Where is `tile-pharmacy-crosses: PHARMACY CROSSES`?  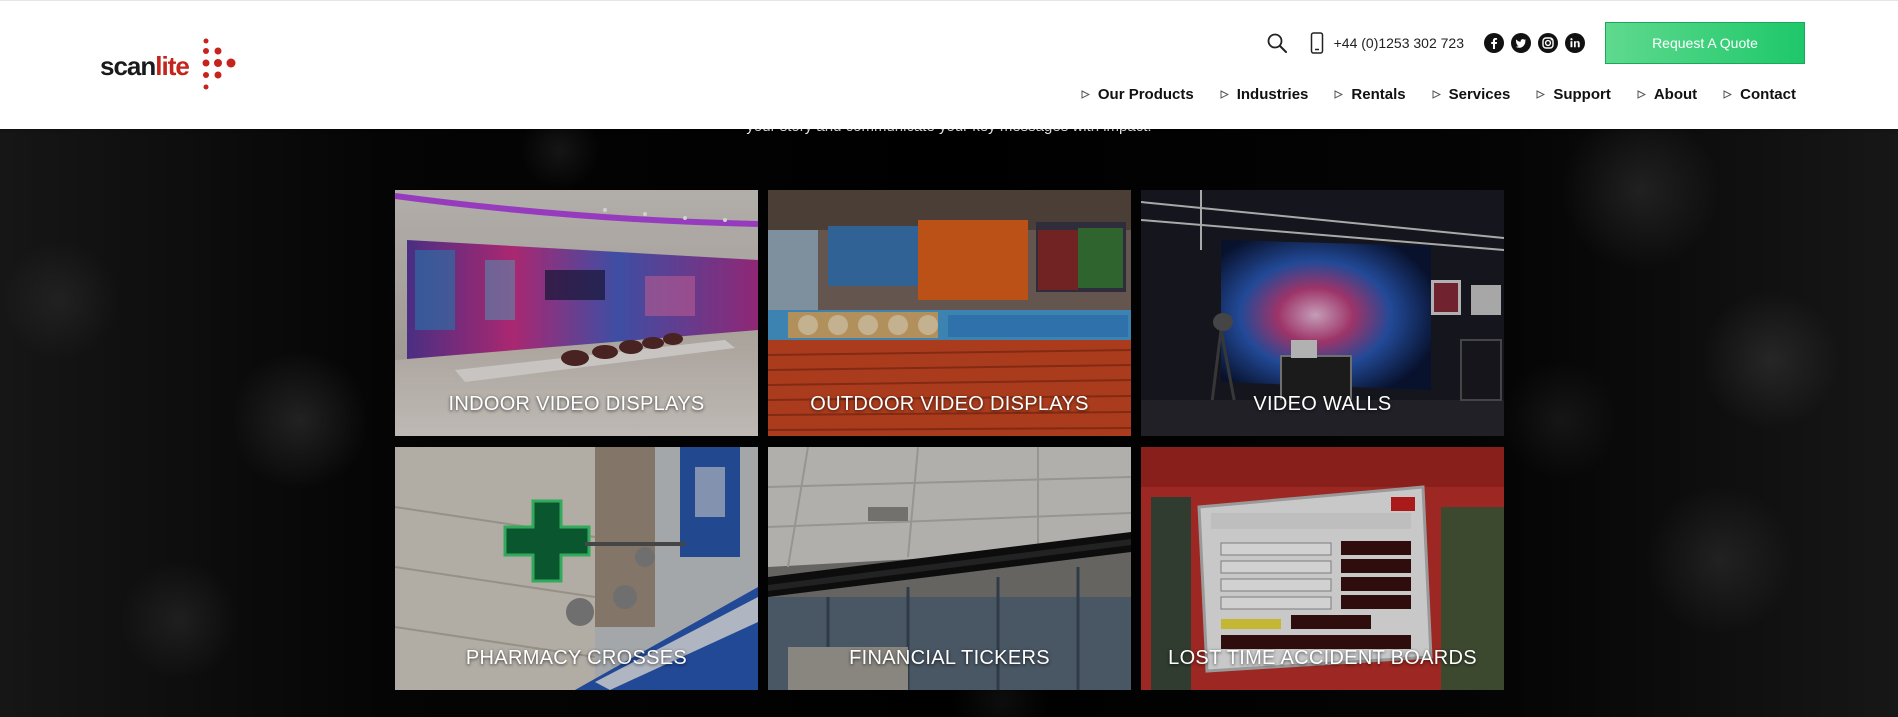 tile-pharmacy-crosses: PHARMACY CROSSES is located at coordinates (576, 568).